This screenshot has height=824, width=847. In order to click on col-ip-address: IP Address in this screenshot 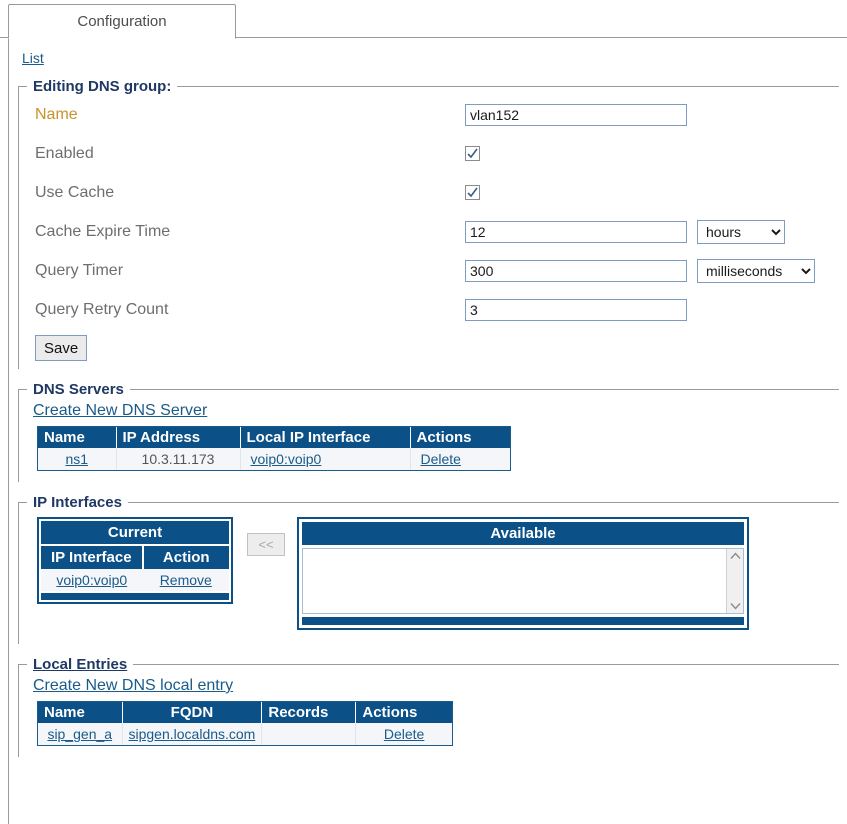, I will do `click(178, 437)`.